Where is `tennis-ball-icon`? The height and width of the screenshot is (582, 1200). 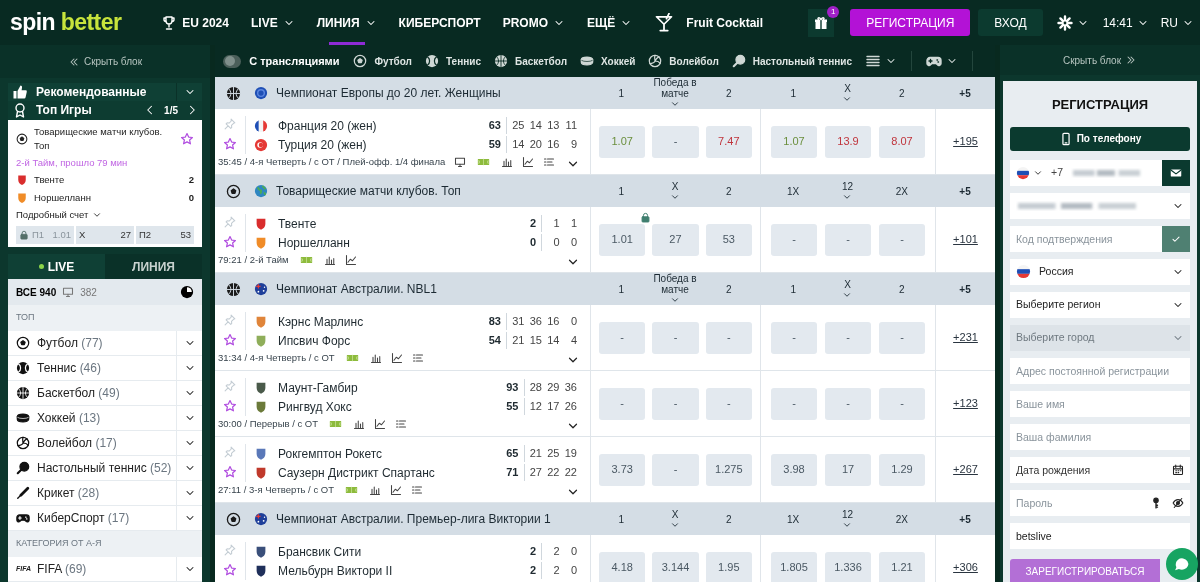
tennis-ball-icon is located at coordinates (23, 368).